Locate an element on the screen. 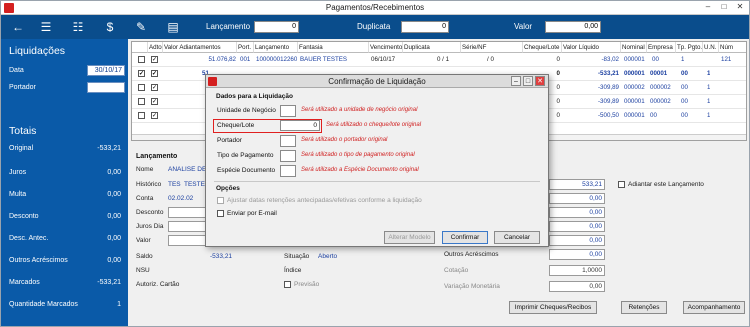 This screenshot has height=327, width=750. cell-serie: / 0 is located at coordinates (490, 59).